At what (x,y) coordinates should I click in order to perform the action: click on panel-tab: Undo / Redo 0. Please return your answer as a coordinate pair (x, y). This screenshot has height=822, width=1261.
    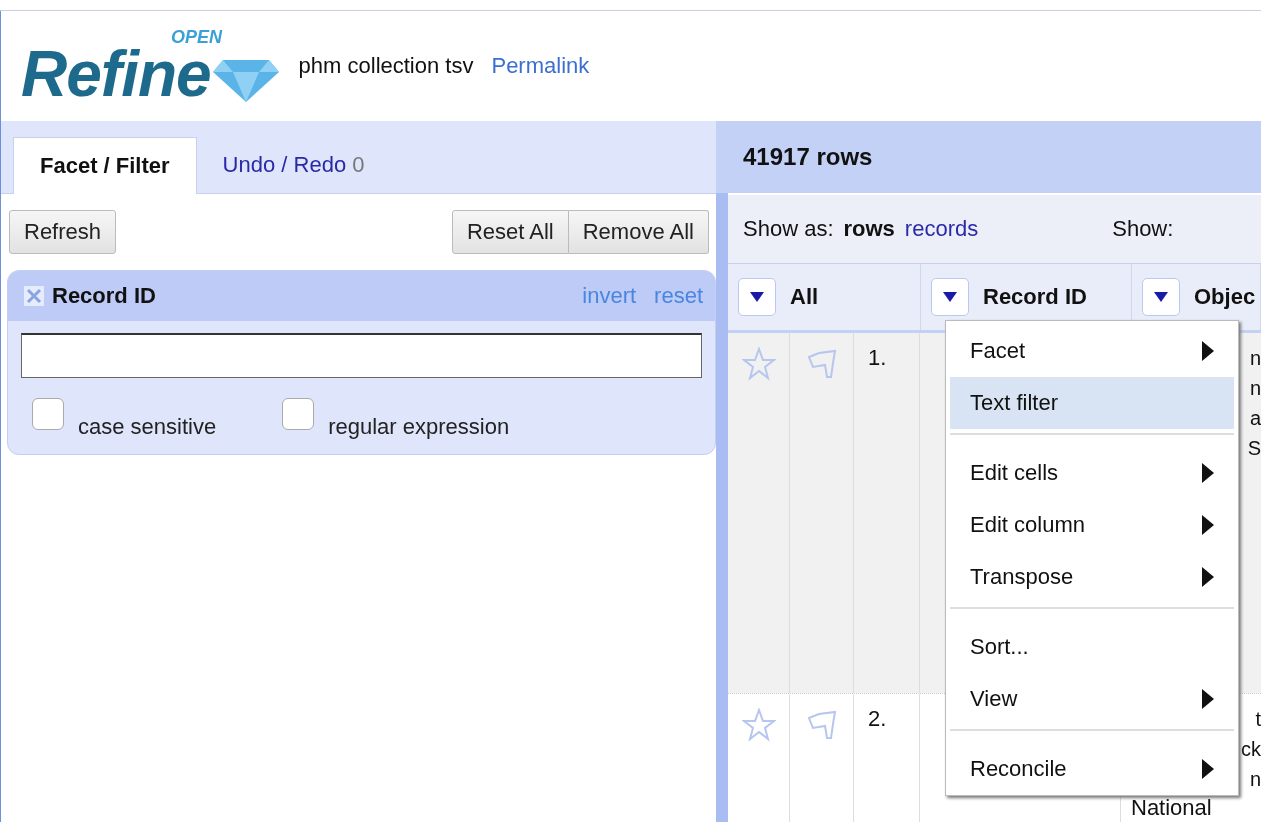
    Looking at the image, I should click on (293, 165).